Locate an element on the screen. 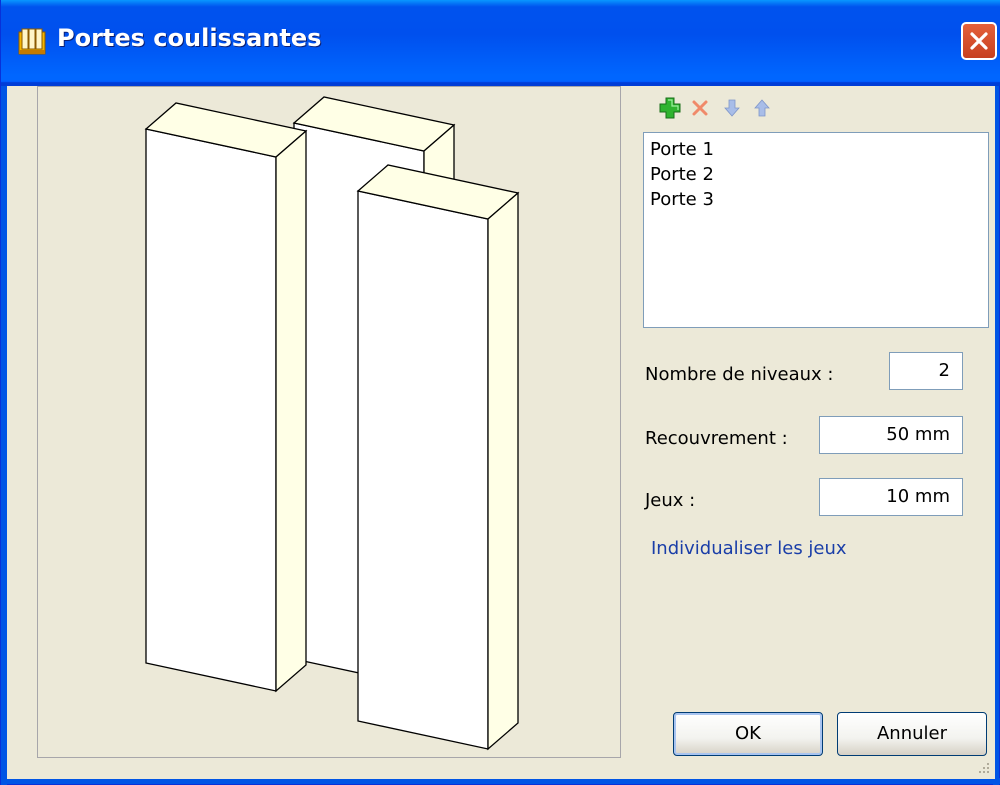 This screenshot has height=785, width=1000. window-title: Portes coulissantes is located at coordinates (189, 38).